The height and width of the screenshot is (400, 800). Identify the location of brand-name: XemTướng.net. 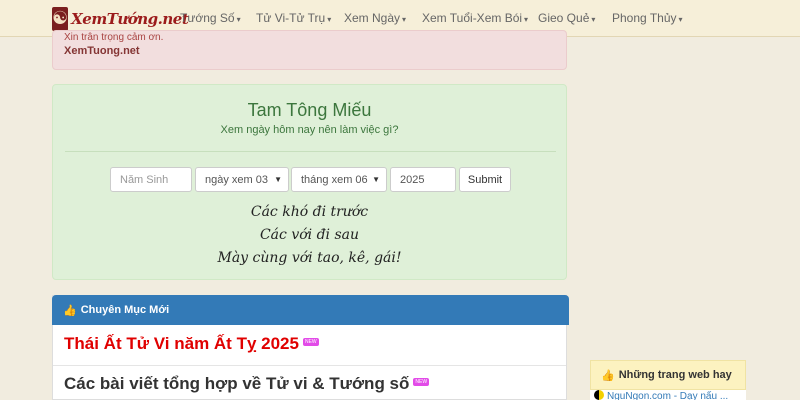
(130, 18).